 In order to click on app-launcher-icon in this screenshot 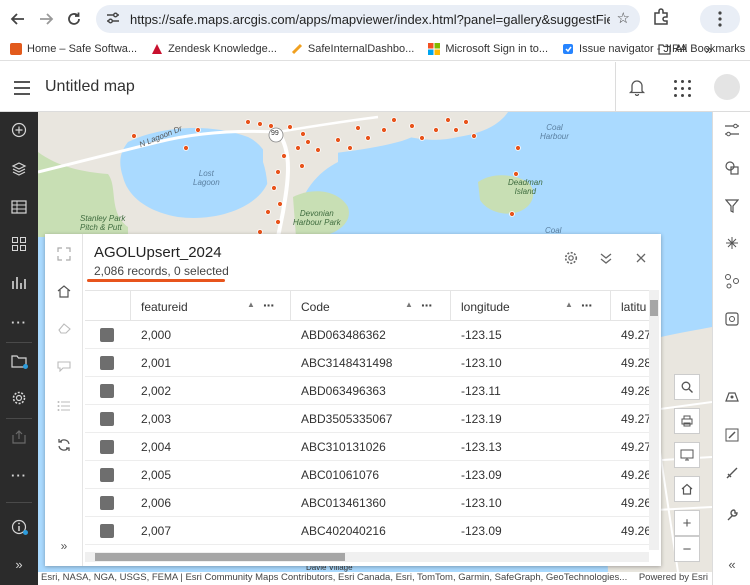, I will do `click(682, 88)`.